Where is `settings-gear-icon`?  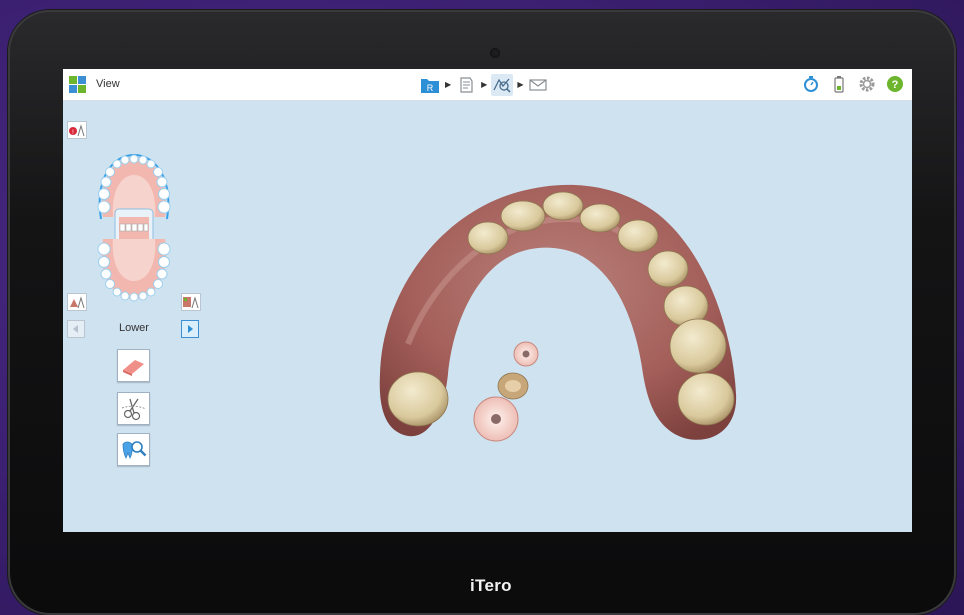
settings-gear-icon is located at coordinates (867, 84).